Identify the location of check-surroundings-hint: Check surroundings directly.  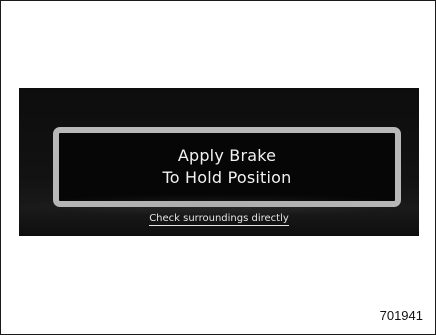
(219, 219).